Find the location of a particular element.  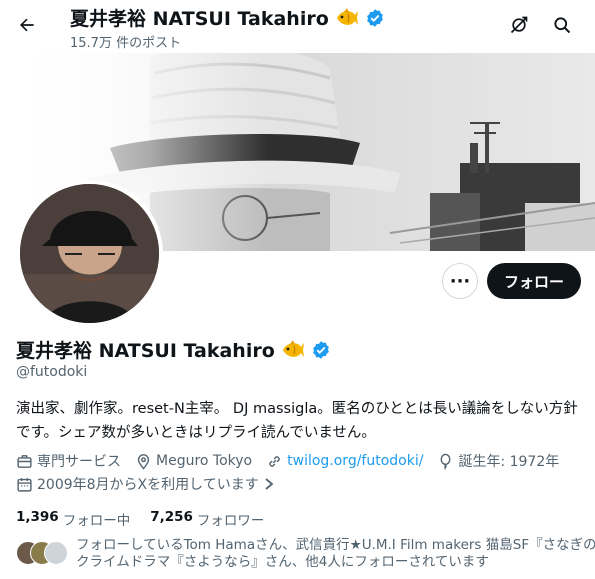

balloon-icon is located at coordinates (445, 461).